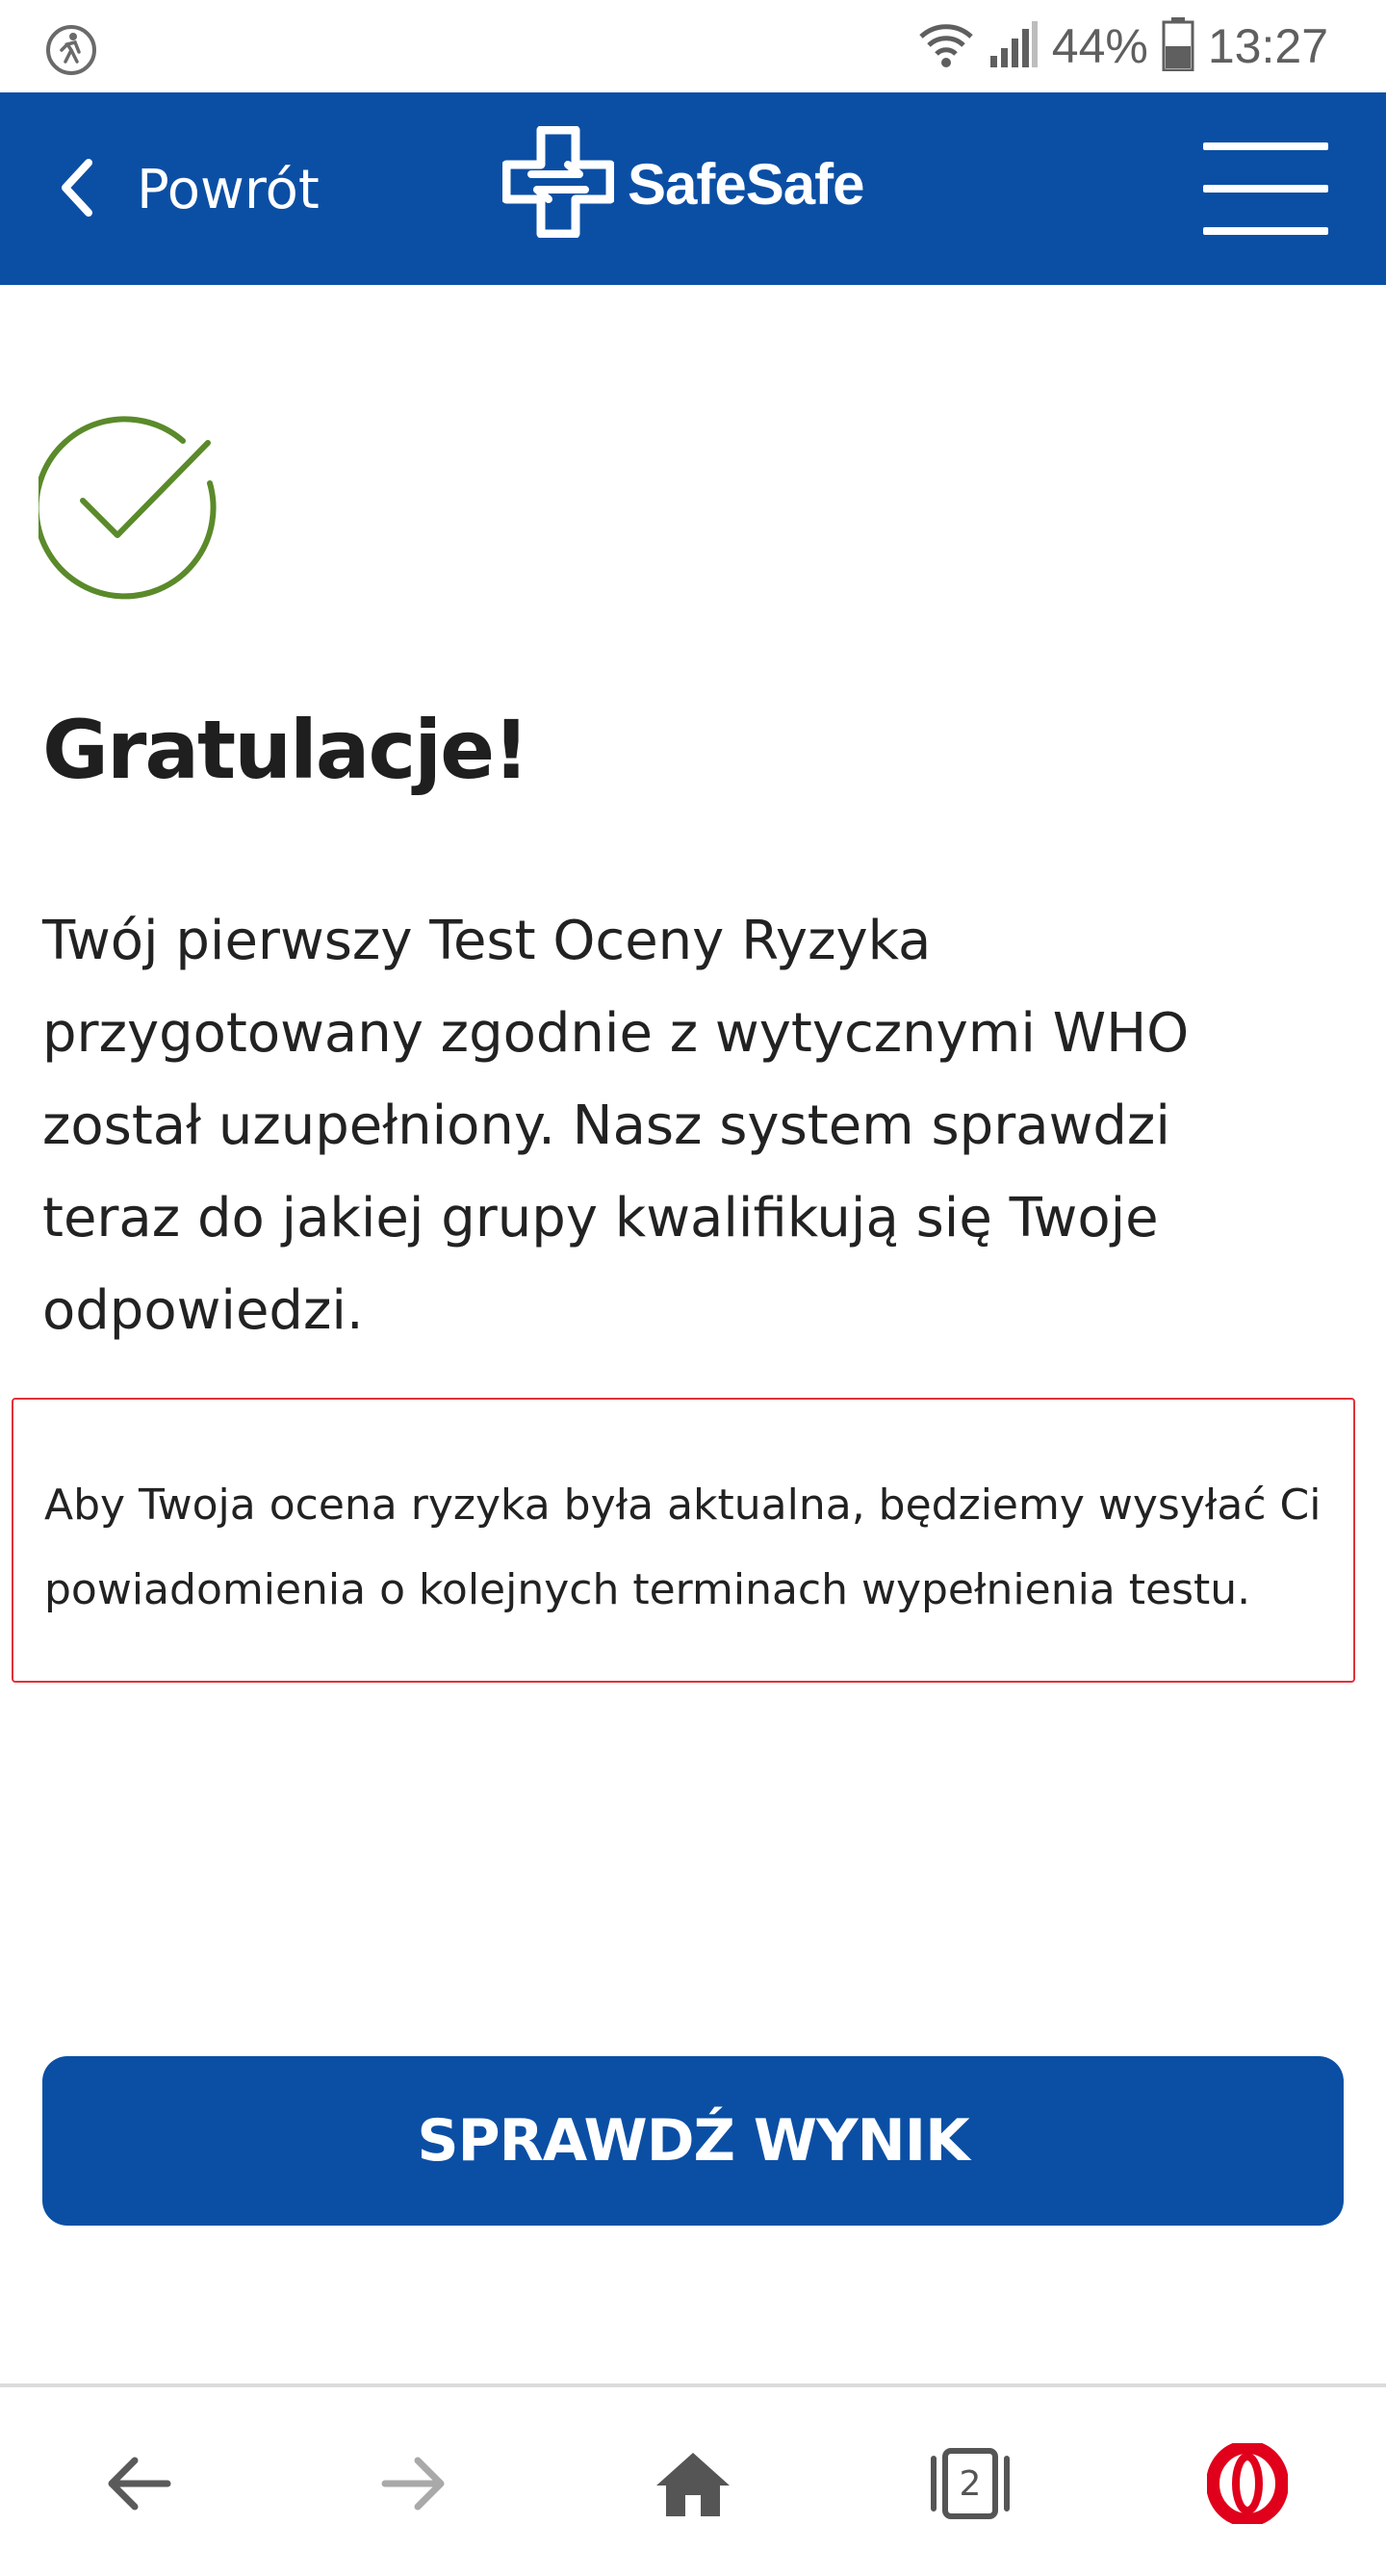  I want to click on chevron-left-icon, so click(77, 190).